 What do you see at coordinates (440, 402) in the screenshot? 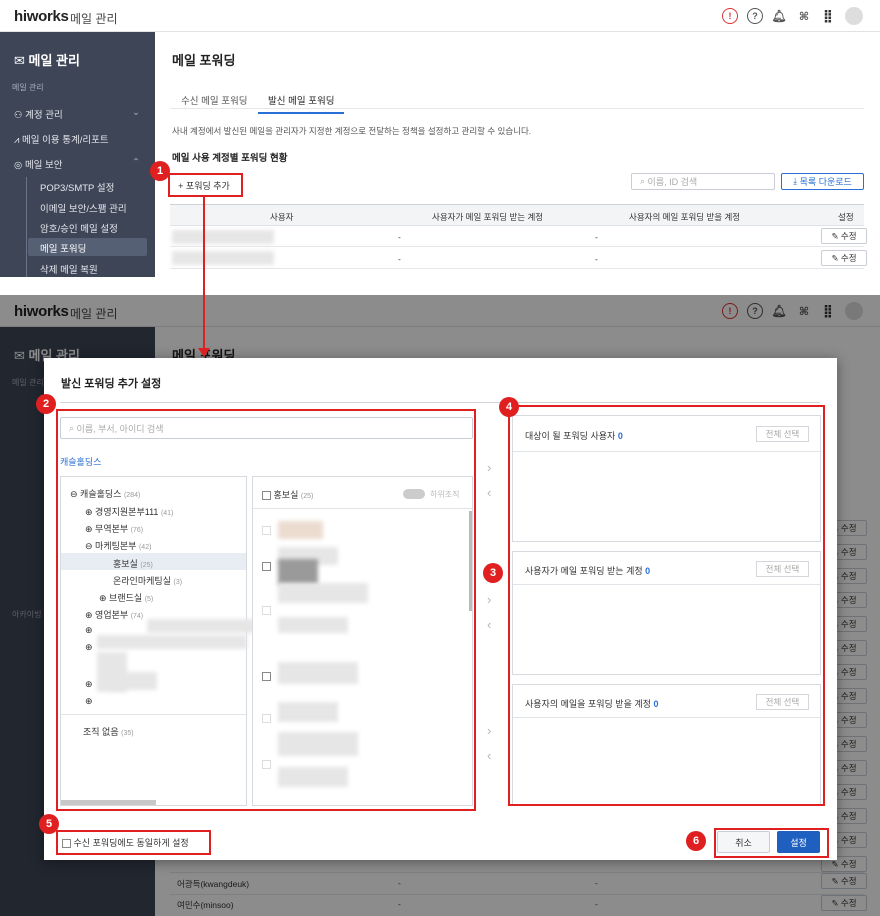
I see `modal-title-divider` at bounding box center [440, 402].